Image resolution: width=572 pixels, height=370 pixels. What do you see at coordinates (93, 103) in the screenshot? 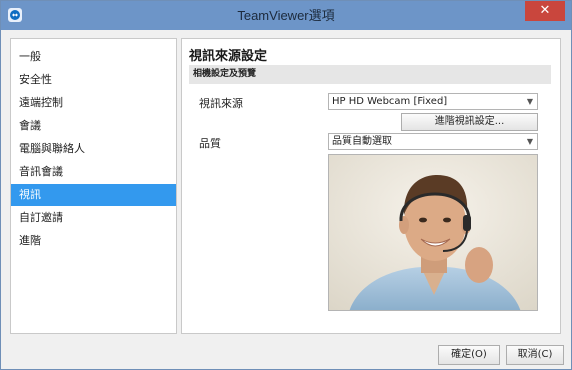
I see `sidebar-item-remote-control: 遠端控制` at bounding box center [93, 103].